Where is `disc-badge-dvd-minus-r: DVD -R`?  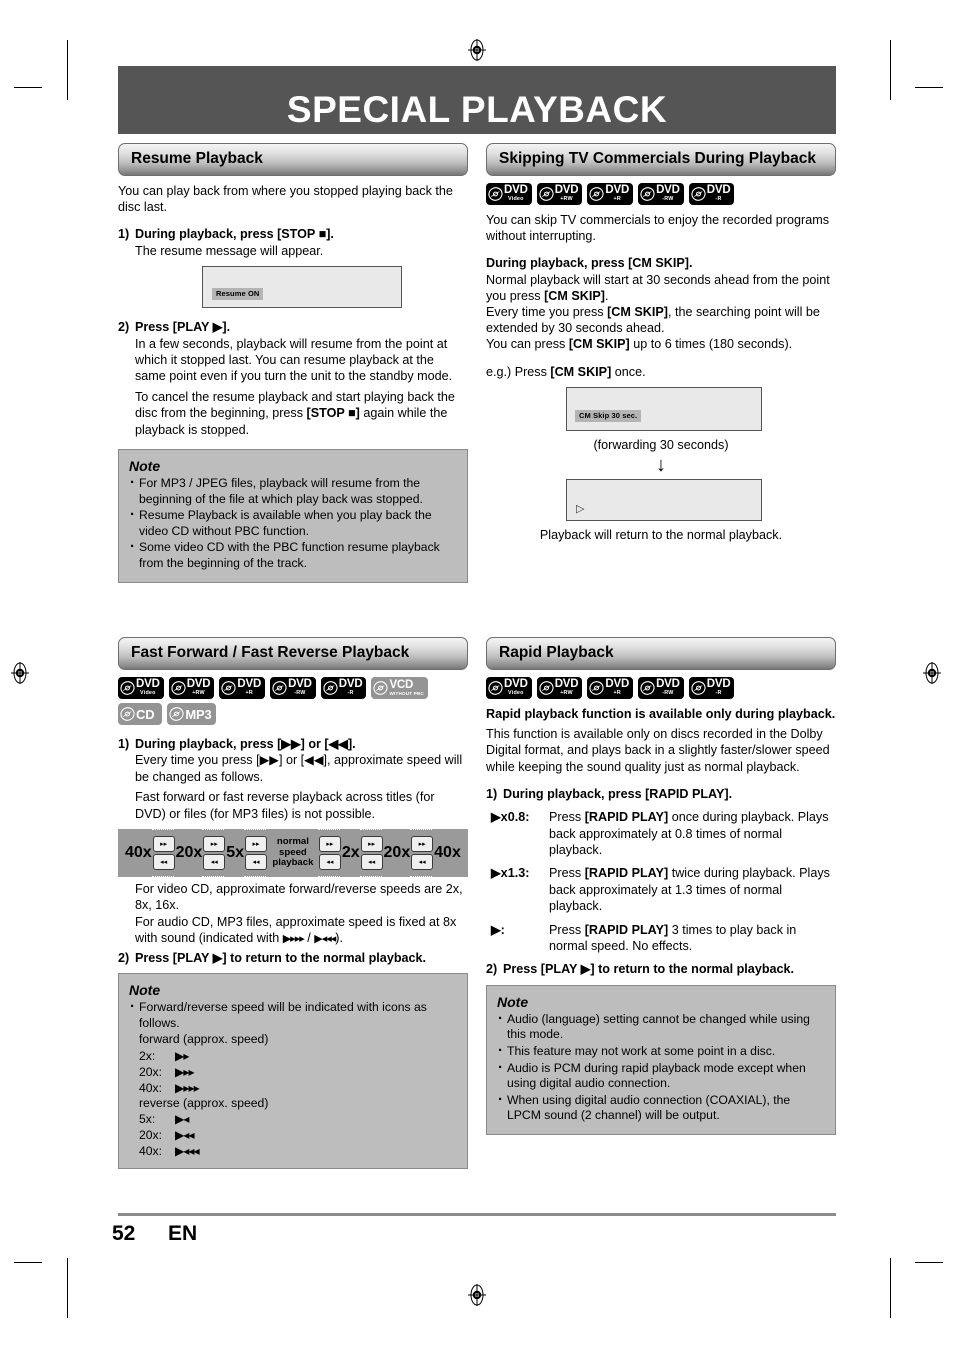
disc-badge-dvd-minus-r: DVD -R is located at coordinates (343, 688).